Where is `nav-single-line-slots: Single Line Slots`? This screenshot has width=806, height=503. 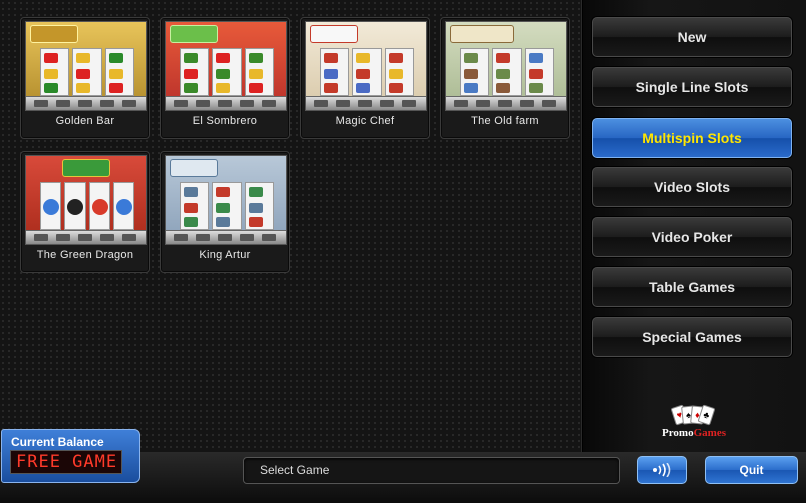
nav-single-line-slots: Single Line Slots is located at coordinates (692, 87).